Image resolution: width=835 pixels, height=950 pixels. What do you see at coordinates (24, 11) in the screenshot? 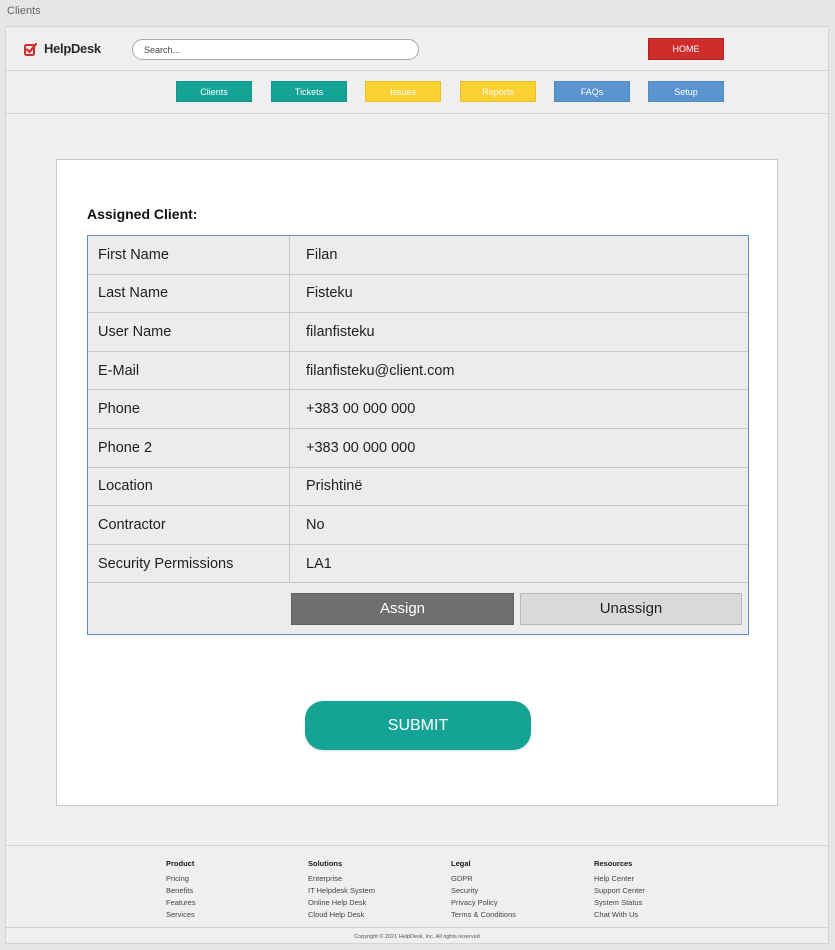
I see `window-title: Clients` at bounding box center [24, 11].